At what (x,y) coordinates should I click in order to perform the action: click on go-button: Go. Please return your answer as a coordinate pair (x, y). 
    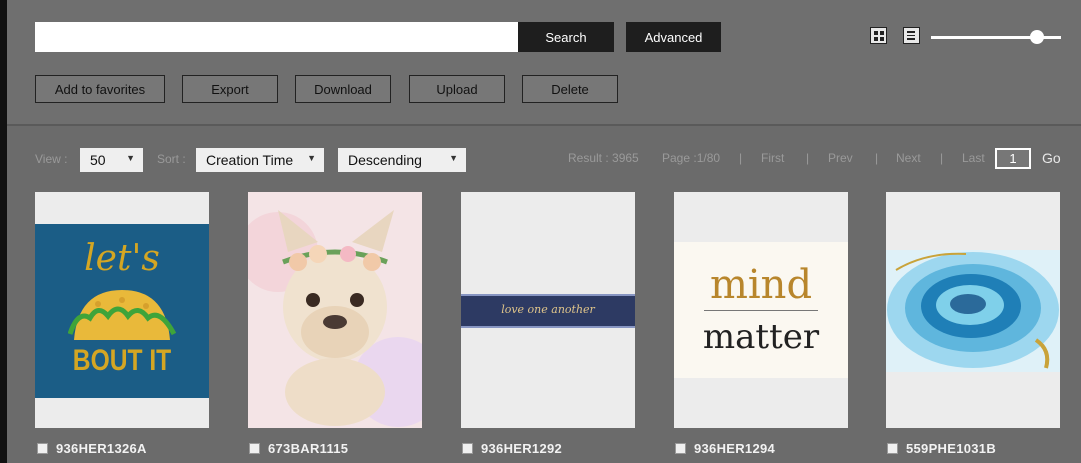
    Looking at the image, I should click on (1051, 158).